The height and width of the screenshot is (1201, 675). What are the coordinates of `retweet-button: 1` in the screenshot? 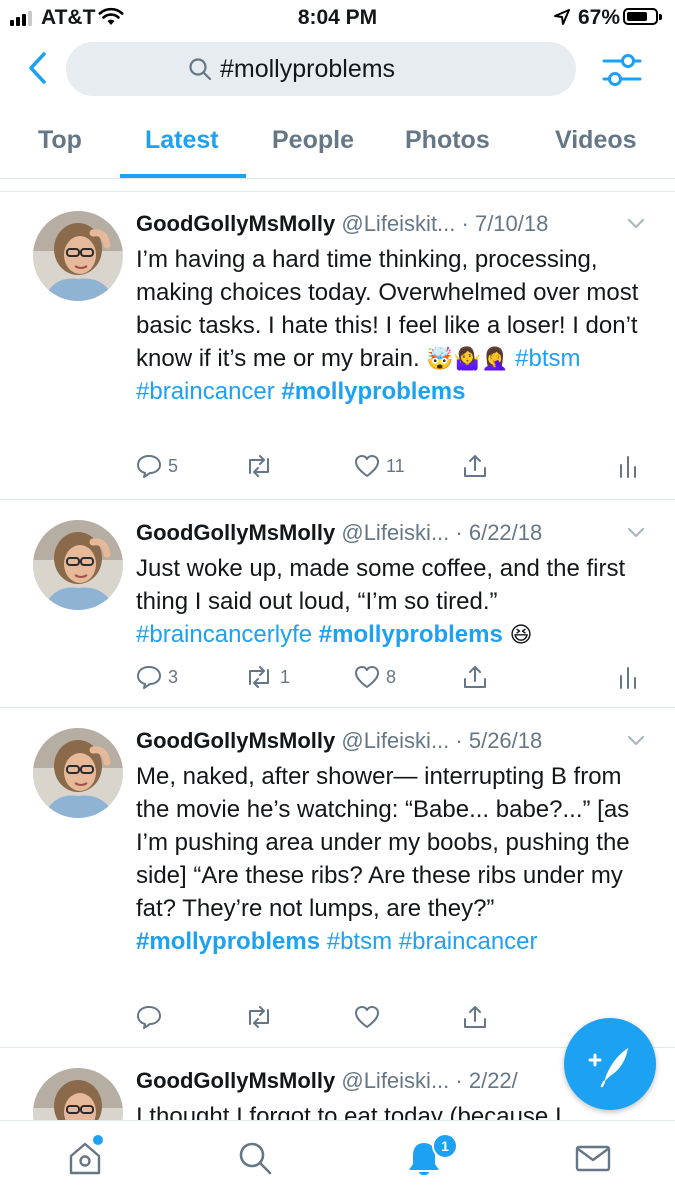 It's located at (267, 677).